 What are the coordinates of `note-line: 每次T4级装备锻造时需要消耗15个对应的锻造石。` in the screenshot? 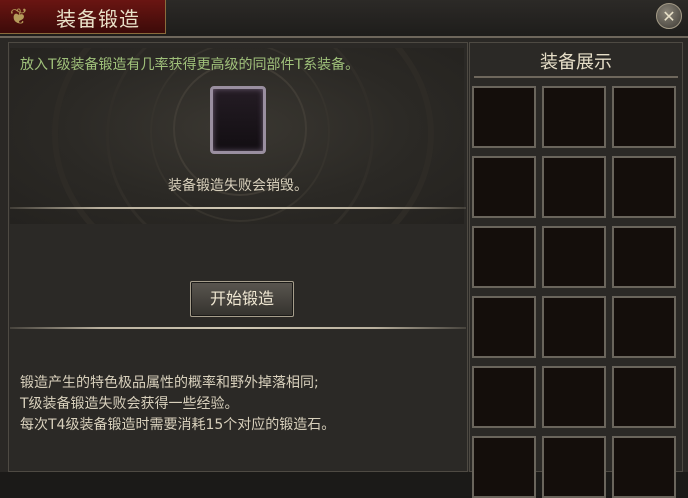 It's located at (178, 425).